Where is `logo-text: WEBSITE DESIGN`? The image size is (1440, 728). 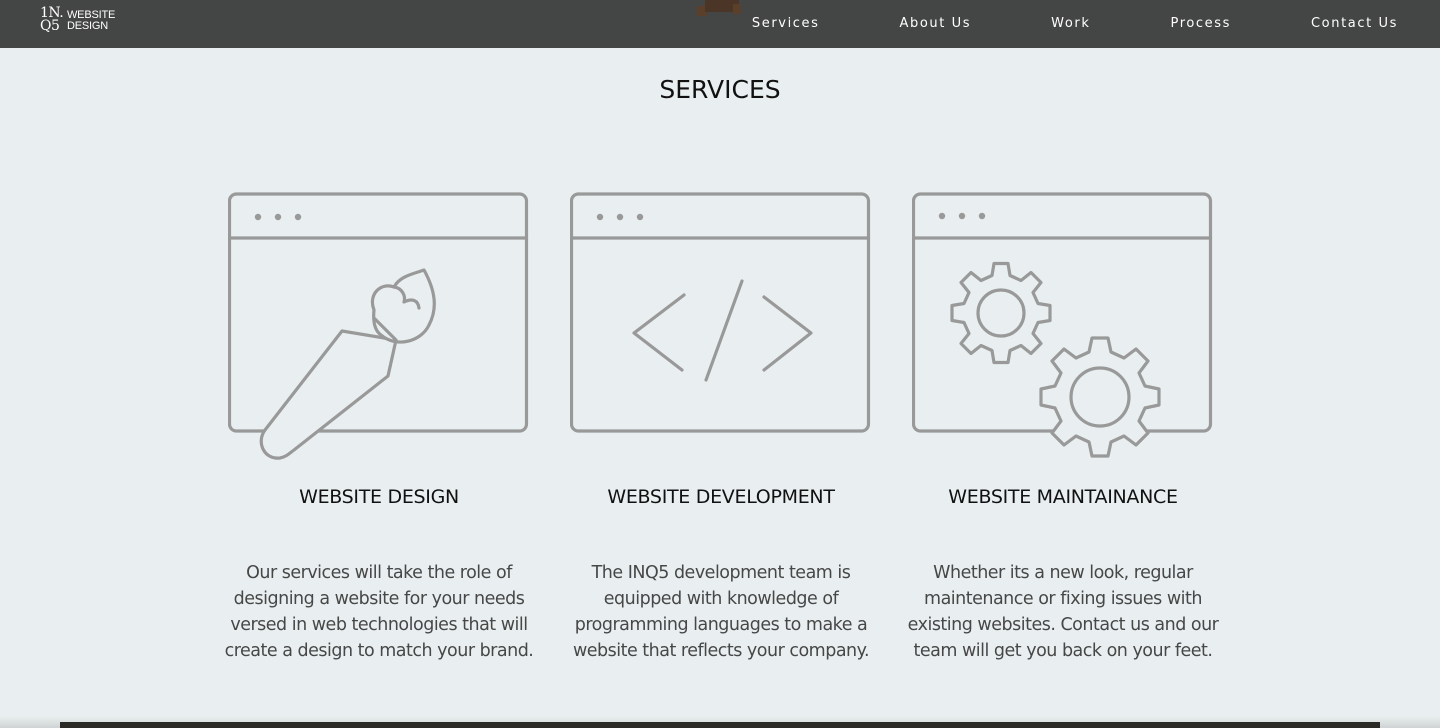 logo-text: WEBSITE DESIGN is located at coordinates (91, 21).